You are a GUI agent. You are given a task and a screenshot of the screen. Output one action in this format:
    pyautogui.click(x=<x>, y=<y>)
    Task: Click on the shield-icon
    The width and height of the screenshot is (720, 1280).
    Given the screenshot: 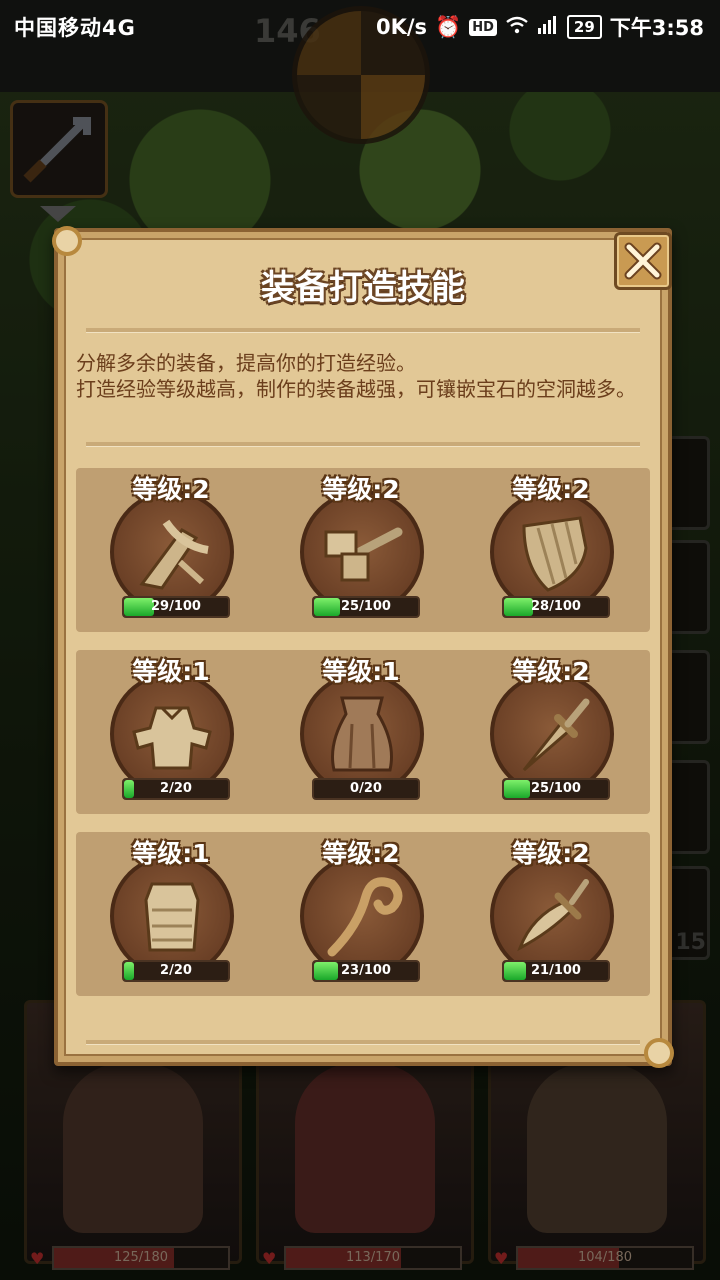 What is the action you would take?
    pyautogui.click(x=555, y=554)
    